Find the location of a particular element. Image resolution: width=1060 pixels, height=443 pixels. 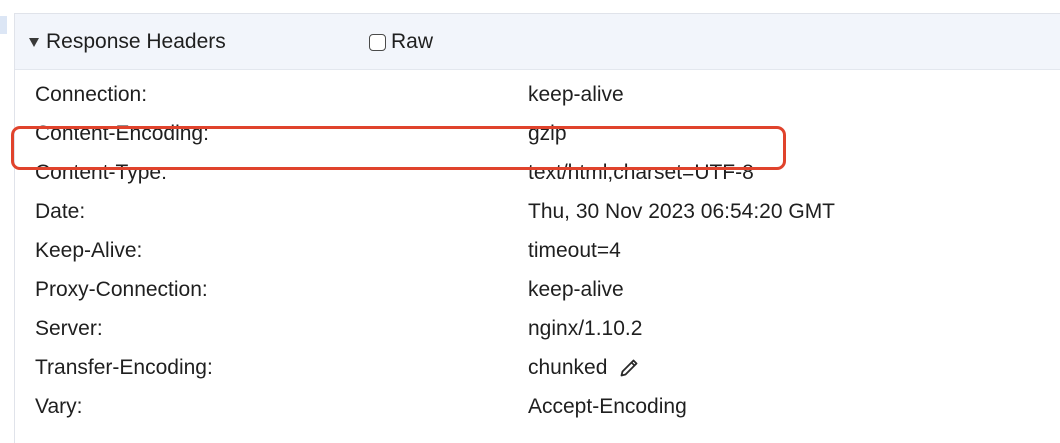

header-value: nginx/1.10.2 is located at coordinates (585, 329).